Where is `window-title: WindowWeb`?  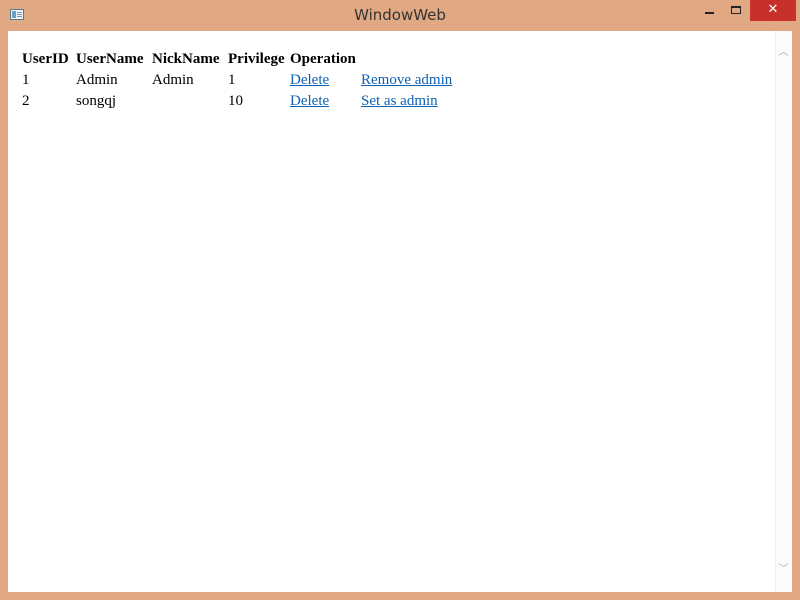
window-title: WindowWeb is located at coordinates (400, 15).